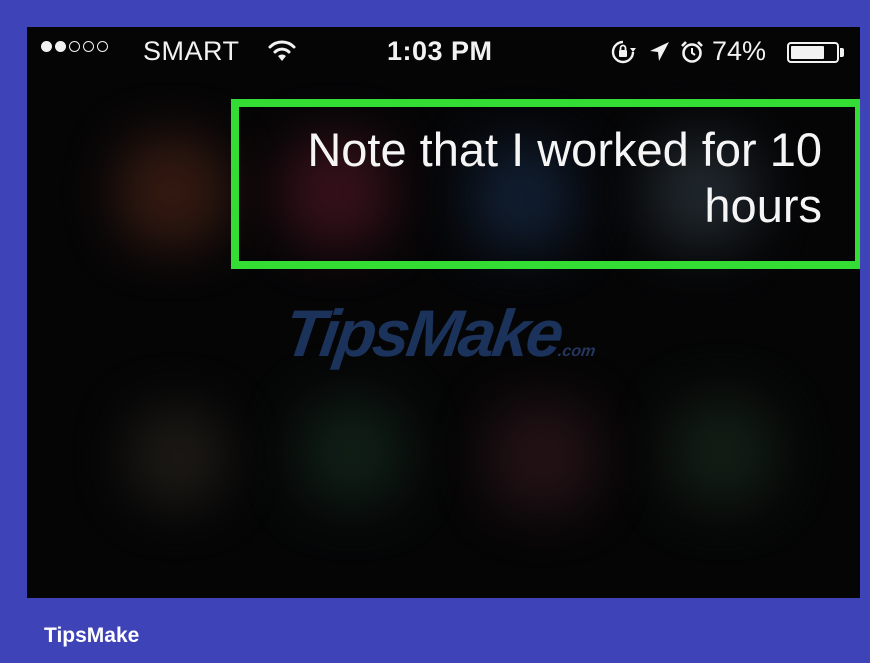 The image size is (870, 663). Describe the element at coordinates (282, 54) in the screenshot. I see `wifi-icon` at that location.